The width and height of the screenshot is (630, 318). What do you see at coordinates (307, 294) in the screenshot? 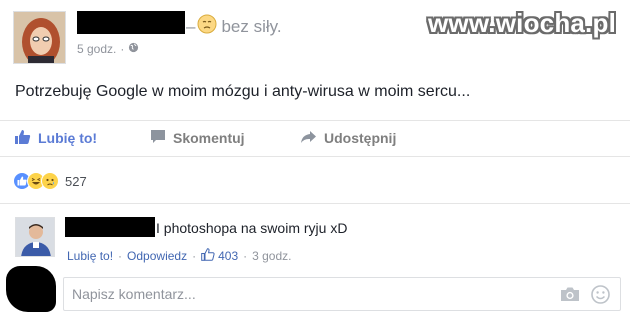
I see `comment-input` at bounding box center [307, 294].